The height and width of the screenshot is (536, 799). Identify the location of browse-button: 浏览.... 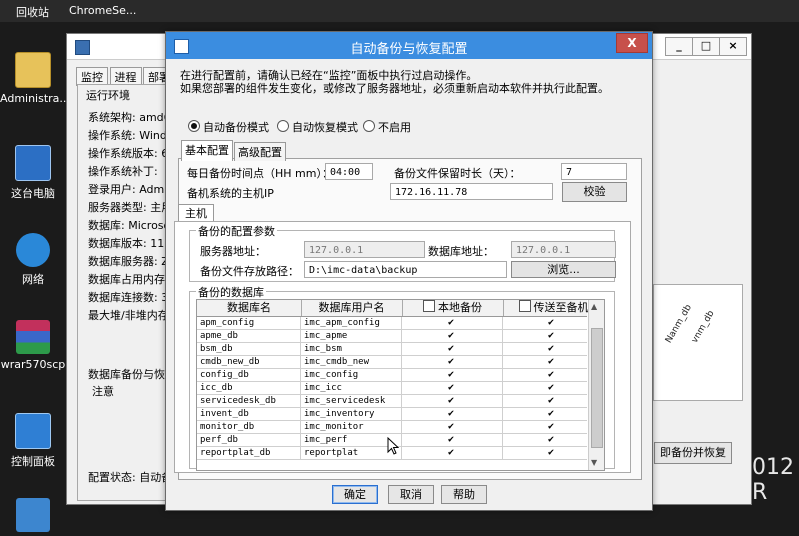
(563, 269).